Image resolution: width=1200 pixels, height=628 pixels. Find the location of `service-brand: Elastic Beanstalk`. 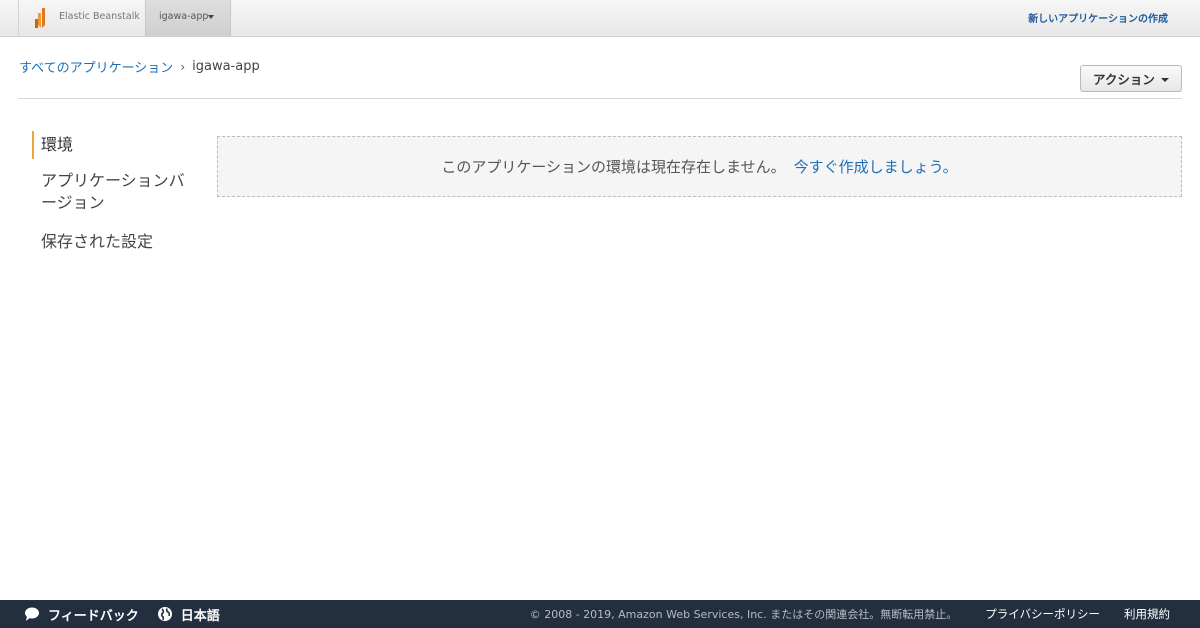

service-brand: Elastic Beanstalk is located at coordinates (81, 18).